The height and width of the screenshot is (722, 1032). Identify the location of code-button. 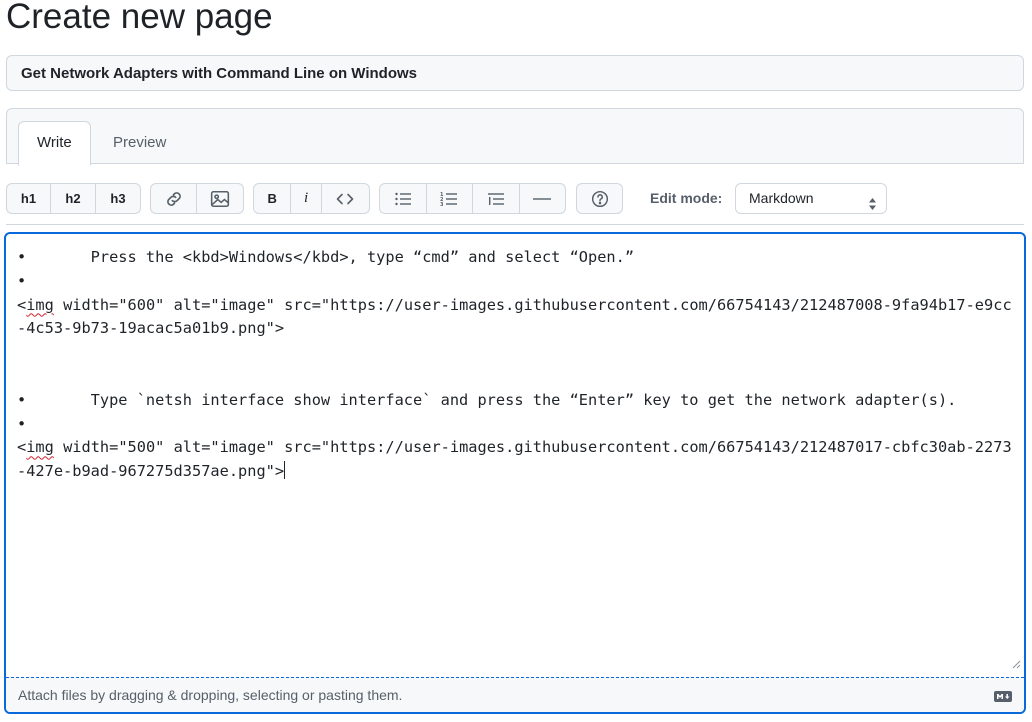
(345, 198).